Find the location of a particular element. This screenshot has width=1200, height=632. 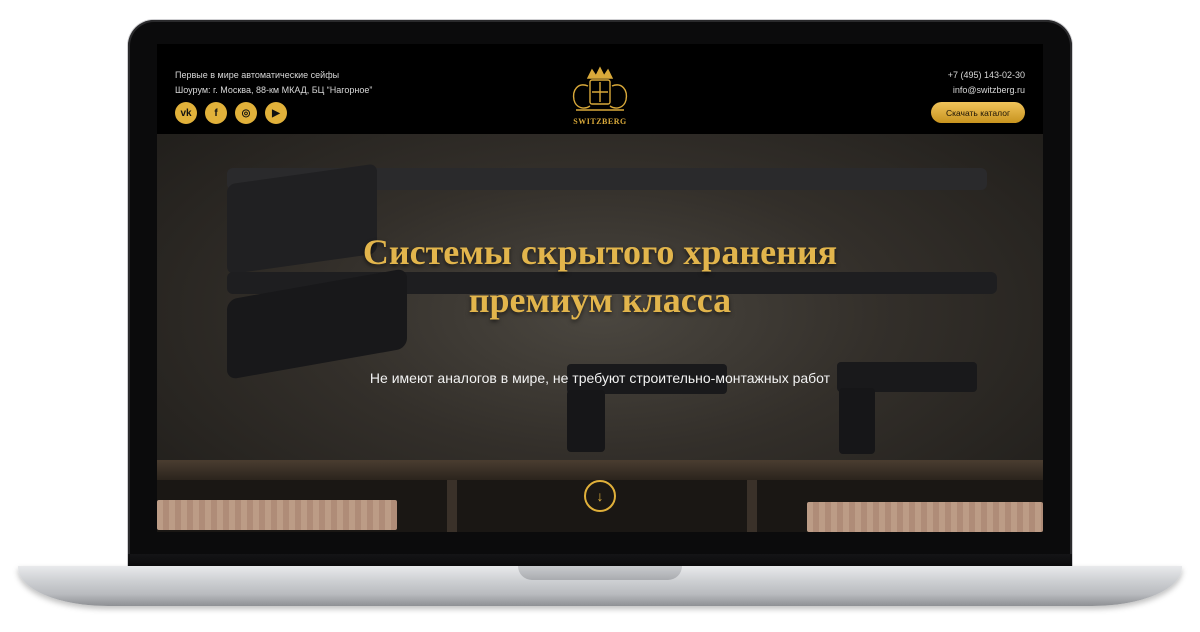

hero-title-line2: премиум класса is located at coordinates (600, 300).